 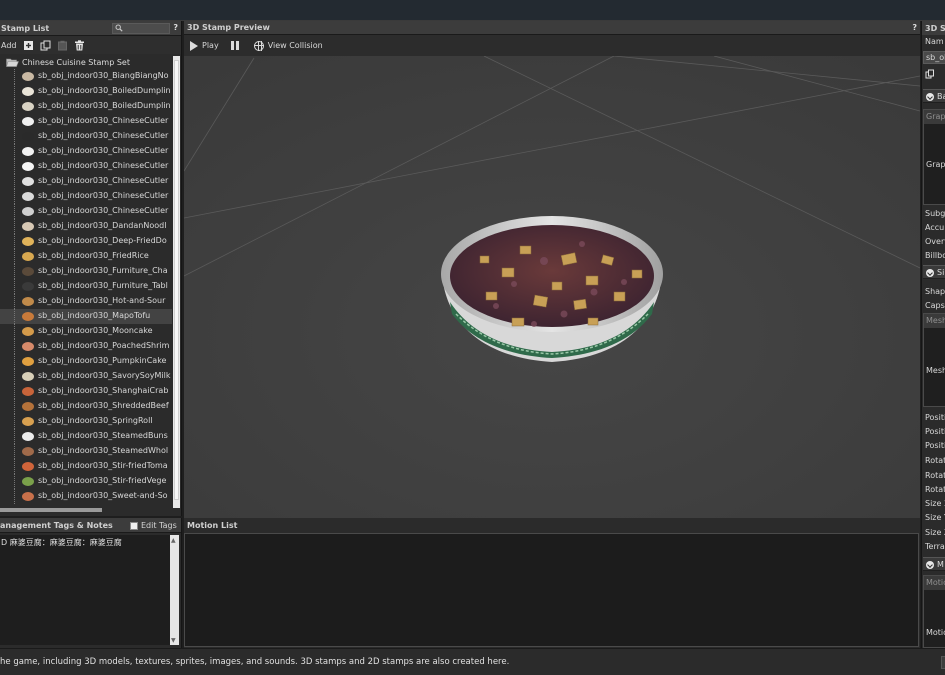 What do you see at coordinates (935, 475) in the screenshot?
I see `inspector-row-10: Rotat` at bounding box center [935, 475].